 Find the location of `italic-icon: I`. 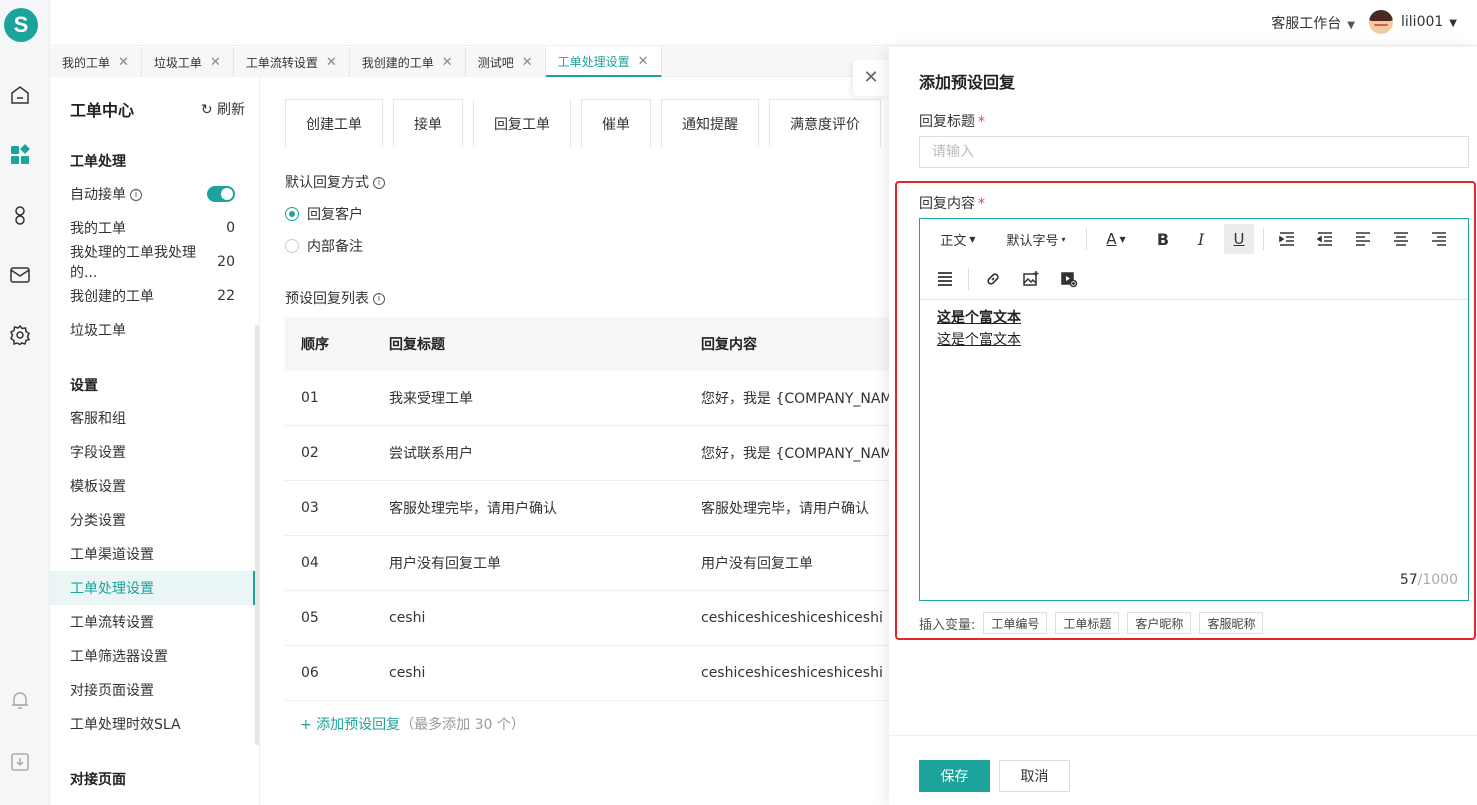

italic-icon: I is located at coordinates (1201, 239).